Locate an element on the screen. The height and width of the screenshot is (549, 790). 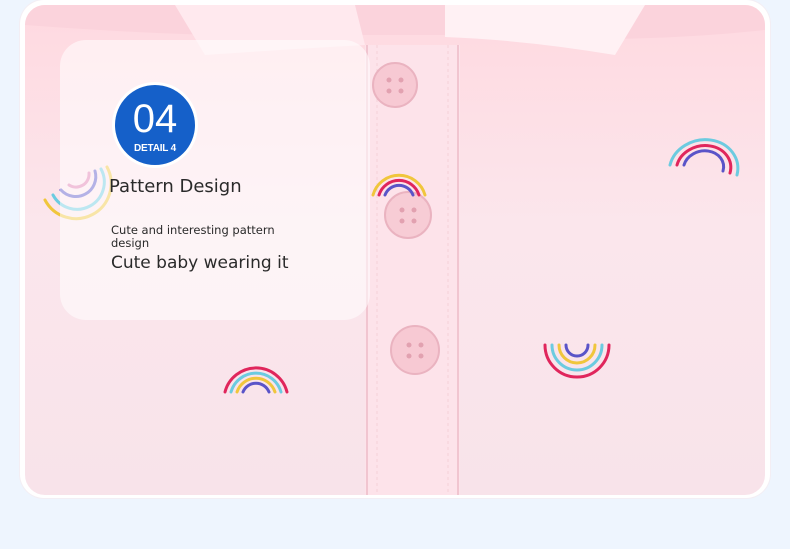
shirt-top-shadow is located at coordinates (395, 22).